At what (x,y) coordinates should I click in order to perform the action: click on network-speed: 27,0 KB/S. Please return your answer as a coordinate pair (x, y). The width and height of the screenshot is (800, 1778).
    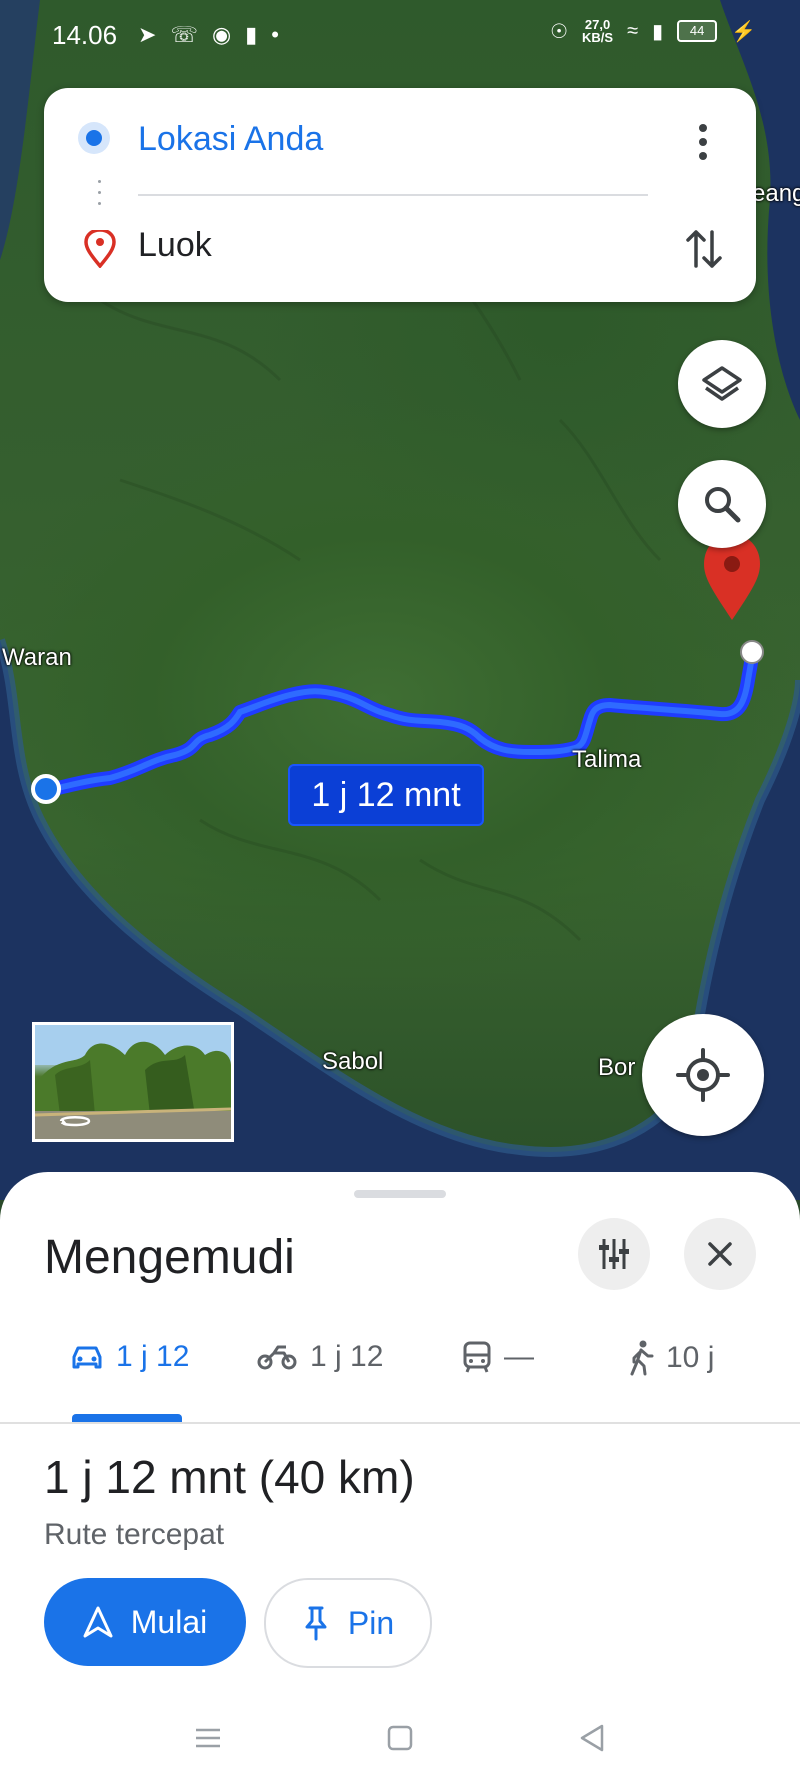
    Looking at the image, I should click on (597, 31).